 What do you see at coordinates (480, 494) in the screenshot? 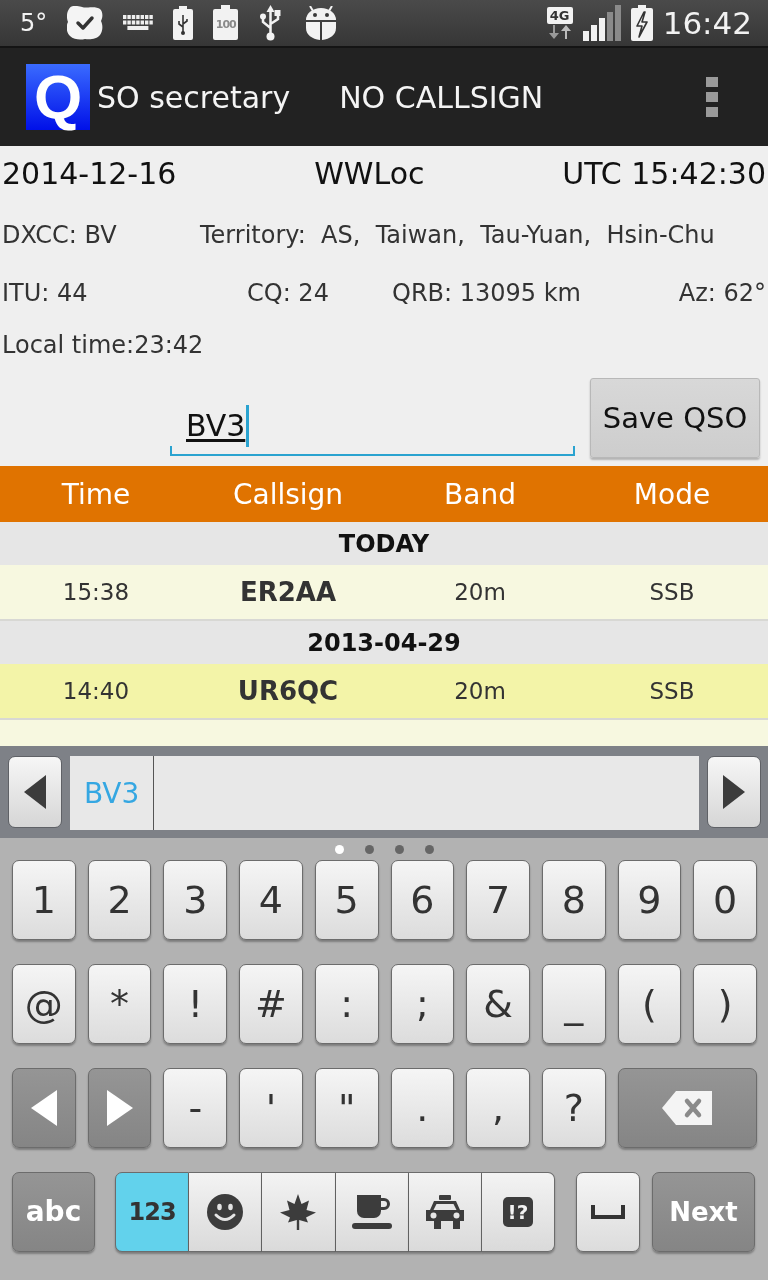
I see `column-header: Band` at bounding box center [480, 494].